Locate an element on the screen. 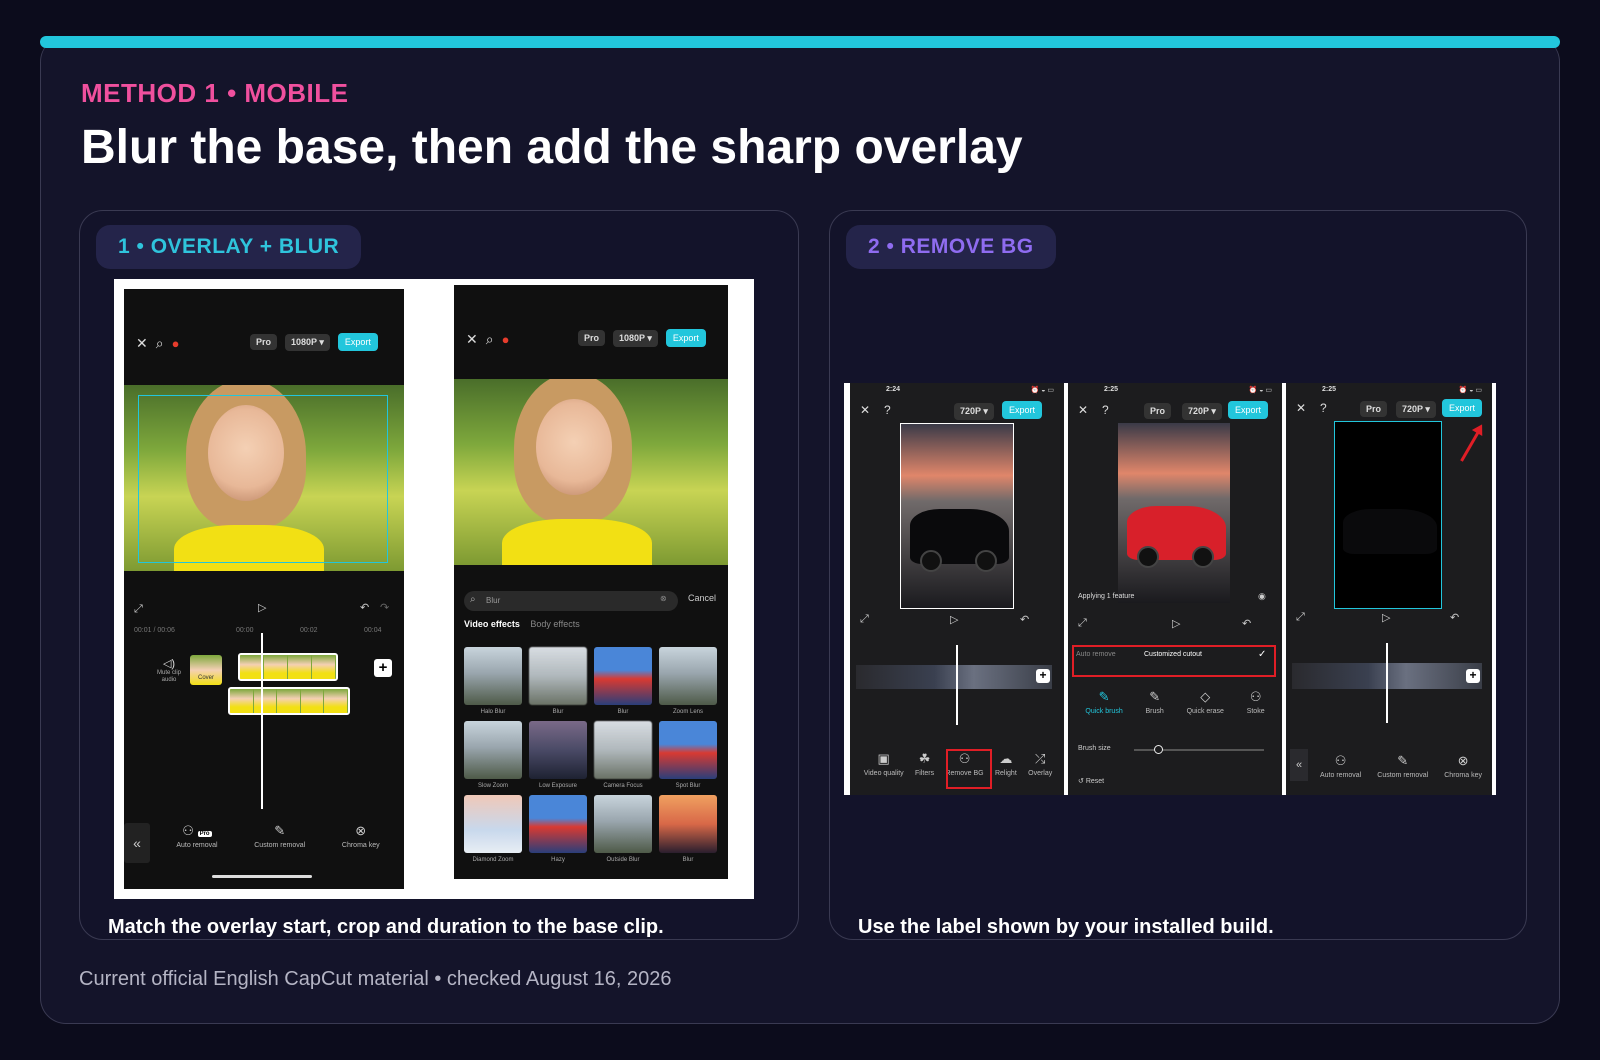 Image resolution: width=1600 pixels, height=1060 pixels. preview-photo is located at coordinates (591, 472).